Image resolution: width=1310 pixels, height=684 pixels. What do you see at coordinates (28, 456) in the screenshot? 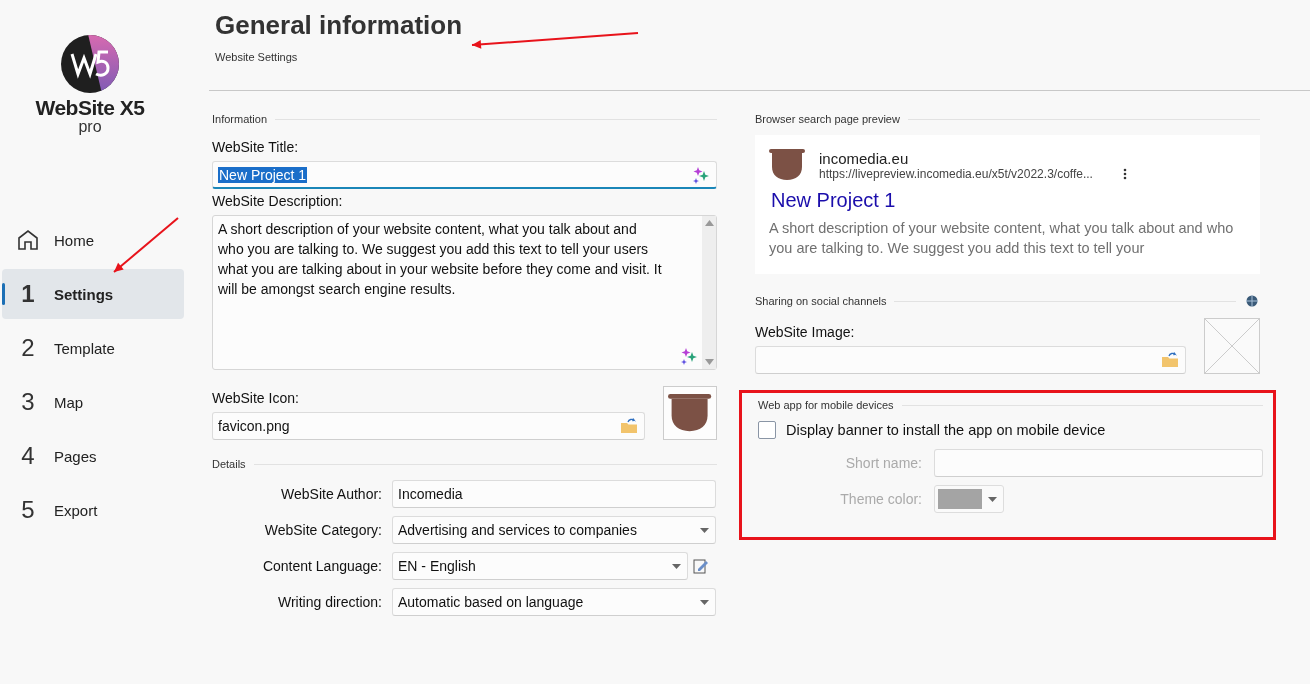
I see `step-number: 4` at bounding box center [28, 456].